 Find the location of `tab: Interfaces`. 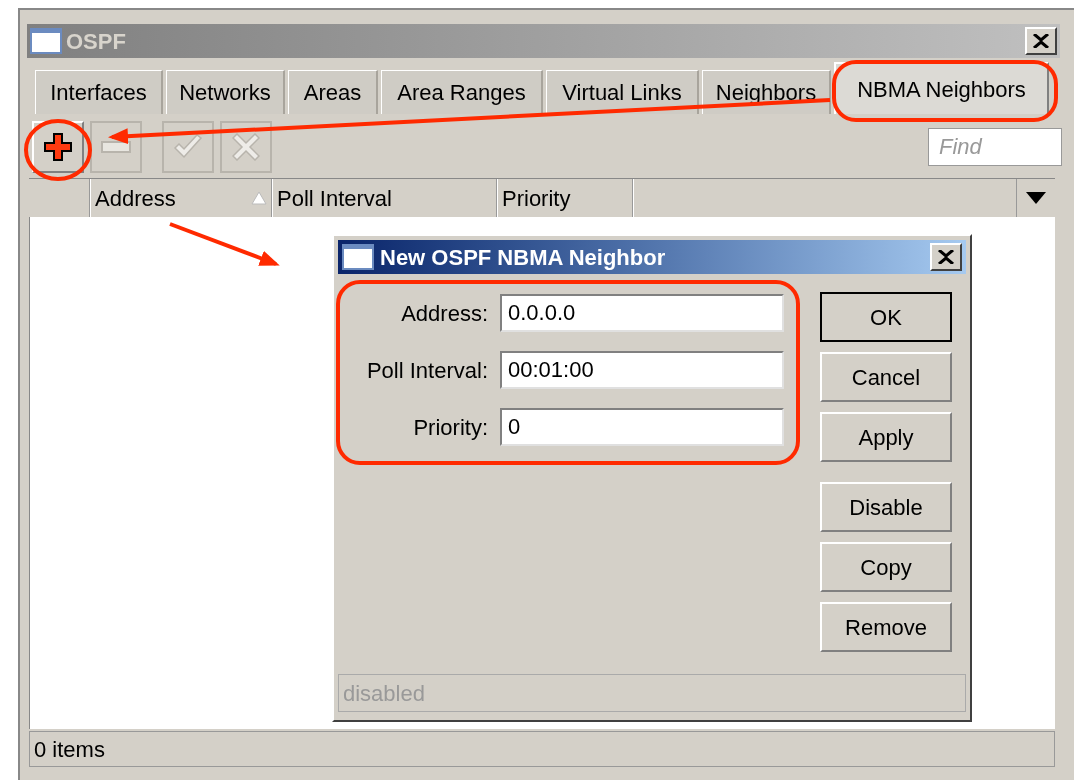

tab: Interfaces is located at coordinates (99, 92).